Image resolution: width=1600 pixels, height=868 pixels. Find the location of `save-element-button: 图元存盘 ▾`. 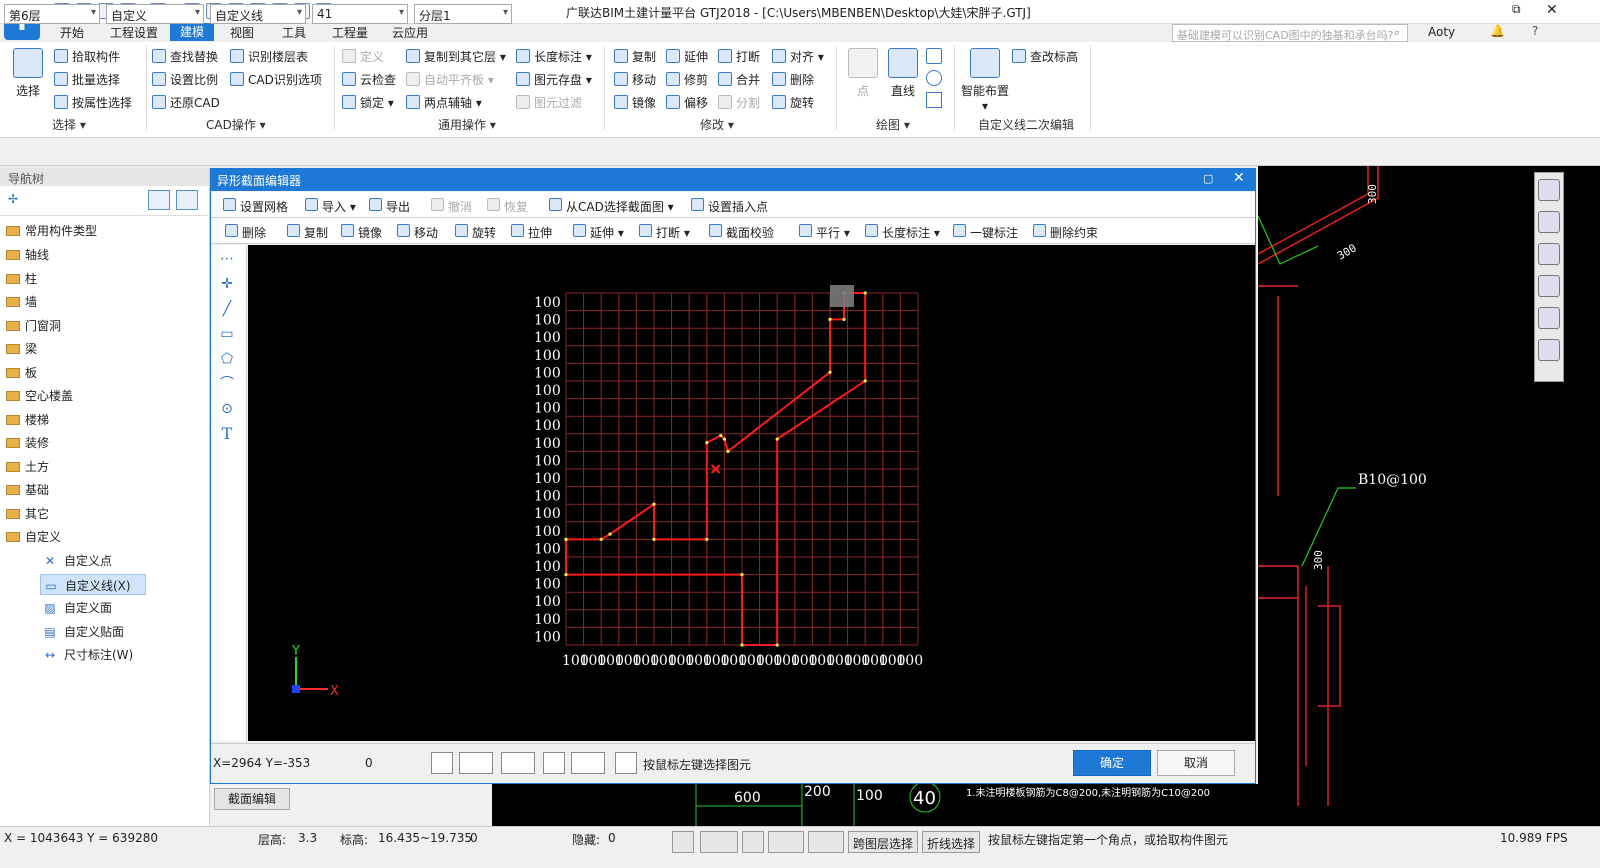

save-element-button: 图元存盘 ▾ is located at coordinates (554, 79).